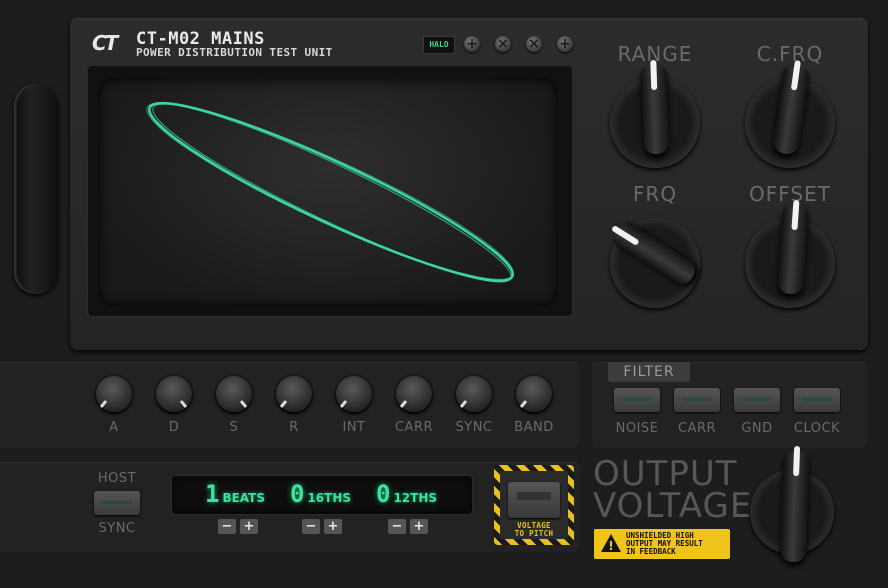 The height and width of the screenshot is (588, 888). Describe the element at coordinates (234, 427) in the screenshot. I see `knob-s-label: S` at that location.